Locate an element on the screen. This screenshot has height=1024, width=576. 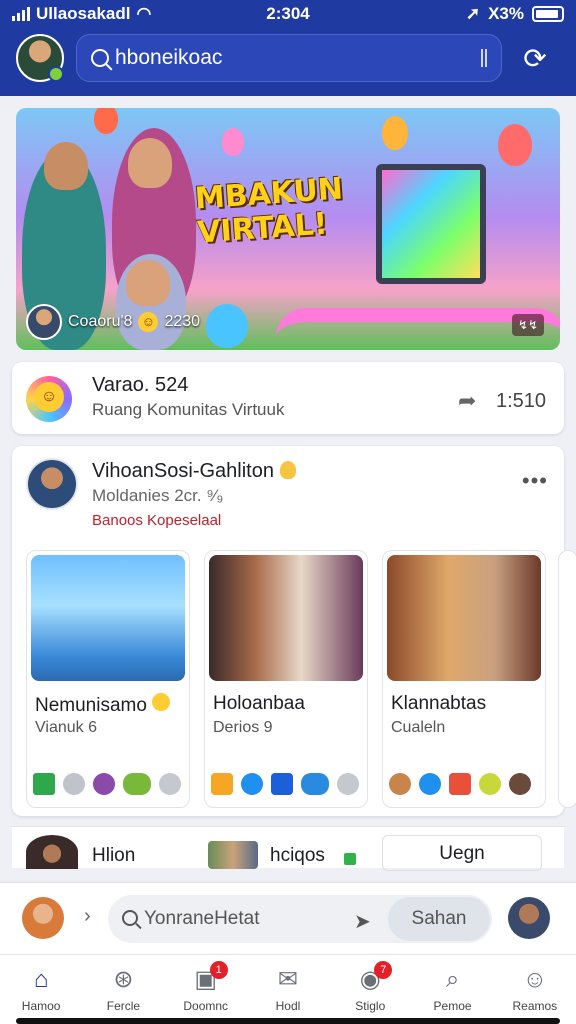
notification-badge: 7 is located at coordinates (383, 970).